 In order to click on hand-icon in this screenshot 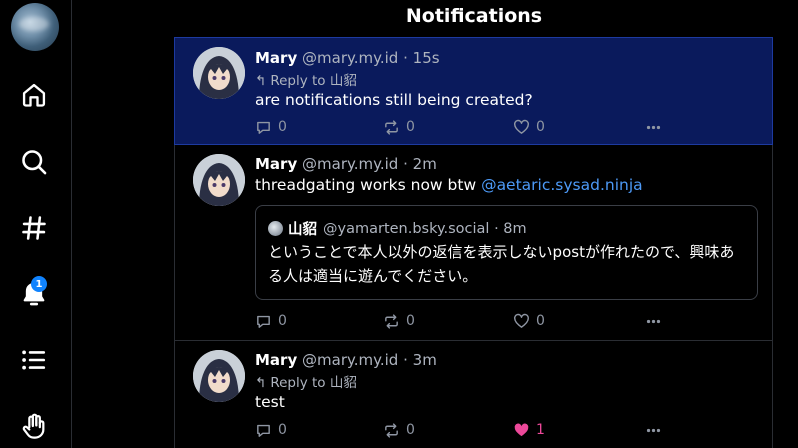, I will do `click(33, 426)`.